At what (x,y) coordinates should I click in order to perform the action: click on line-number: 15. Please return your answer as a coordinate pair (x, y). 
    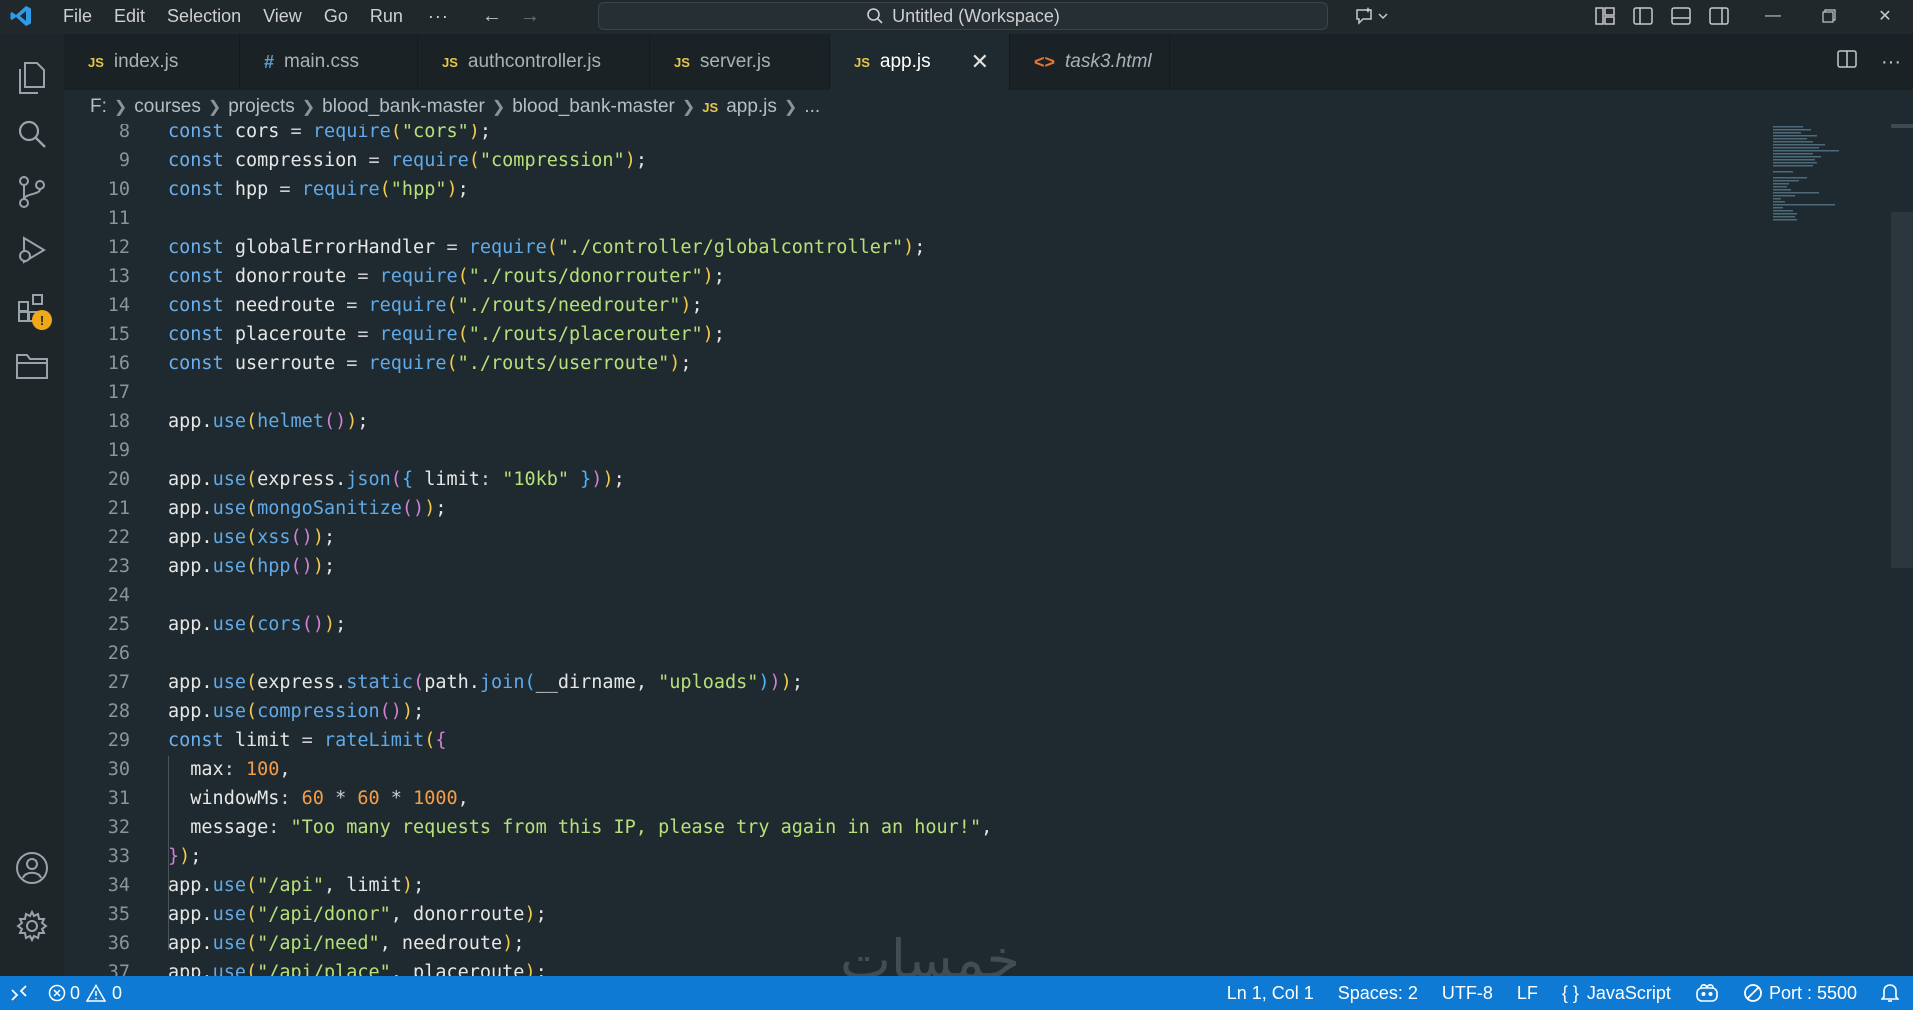
    Looking at the image, I should click on (118, 334).